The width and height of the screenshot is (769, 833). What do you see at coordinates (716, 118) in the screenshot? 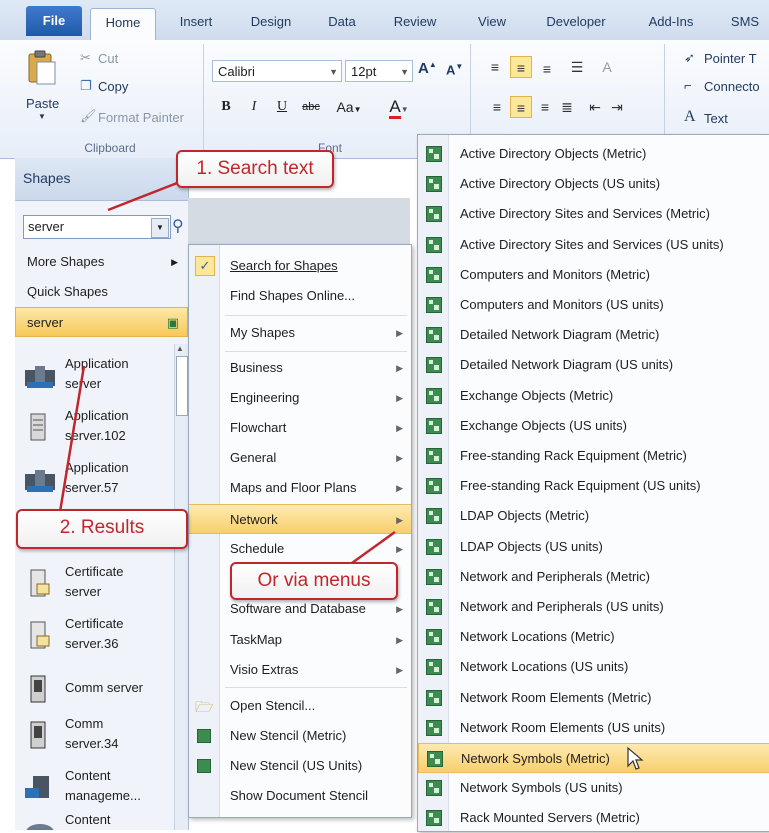
I see `text-tool-label: Text` at bounding box center [716, 118].